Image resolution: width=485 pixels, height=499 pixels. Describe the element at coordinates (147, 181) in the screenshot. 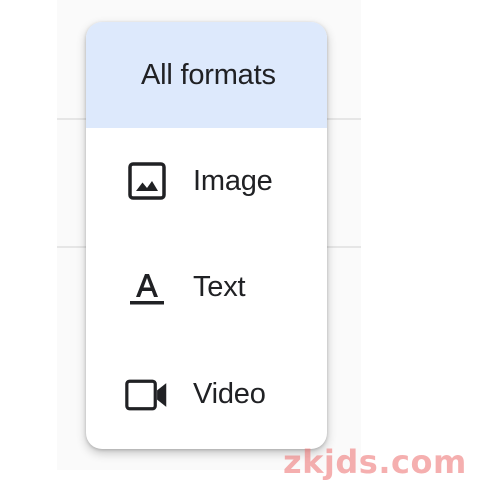

I see `image-icon` at that location.